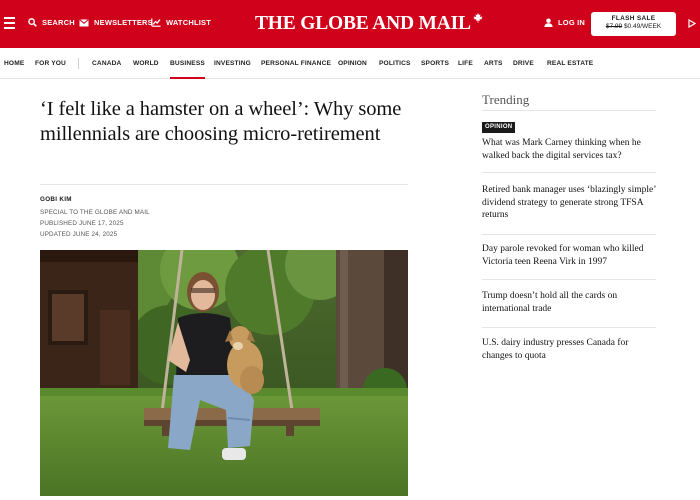 This screenshot has height=500, width=700. I want to click on opinion-badge: OPINION, so click(499, 127).